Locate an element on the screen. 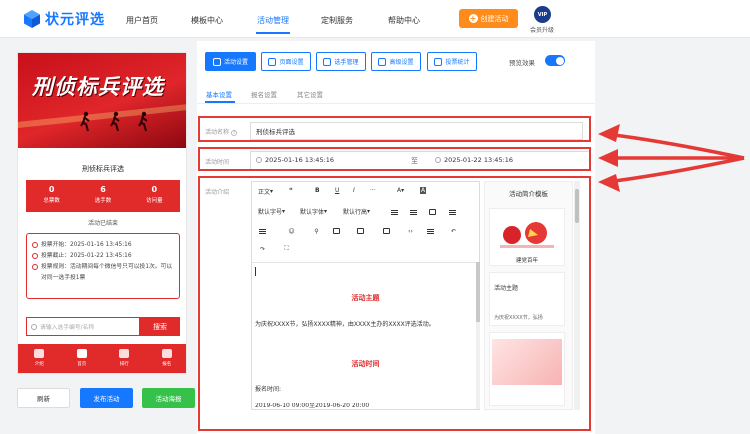  quote-button: ❝ is located at coordinates (291, 190).